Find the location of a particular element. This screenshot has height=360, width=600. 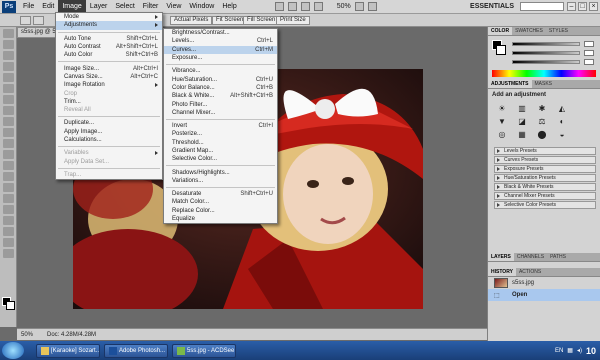

blur-tool-icon is located at coordinates (8, 165).